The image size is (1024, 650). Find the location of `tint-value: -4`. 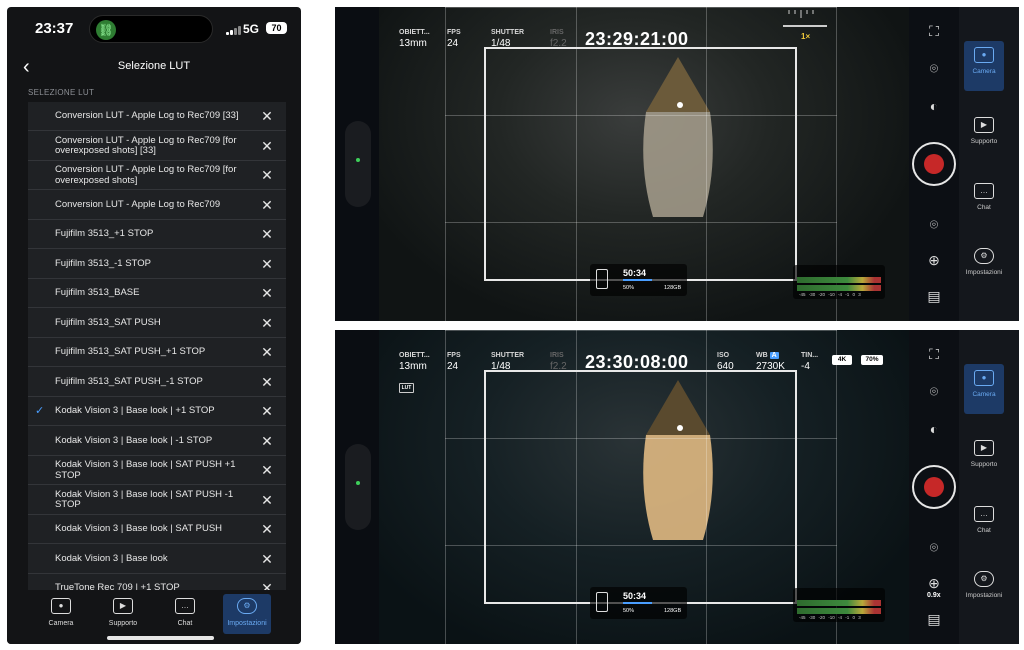

tint-value: -4 is located at coordinates (805, 366).